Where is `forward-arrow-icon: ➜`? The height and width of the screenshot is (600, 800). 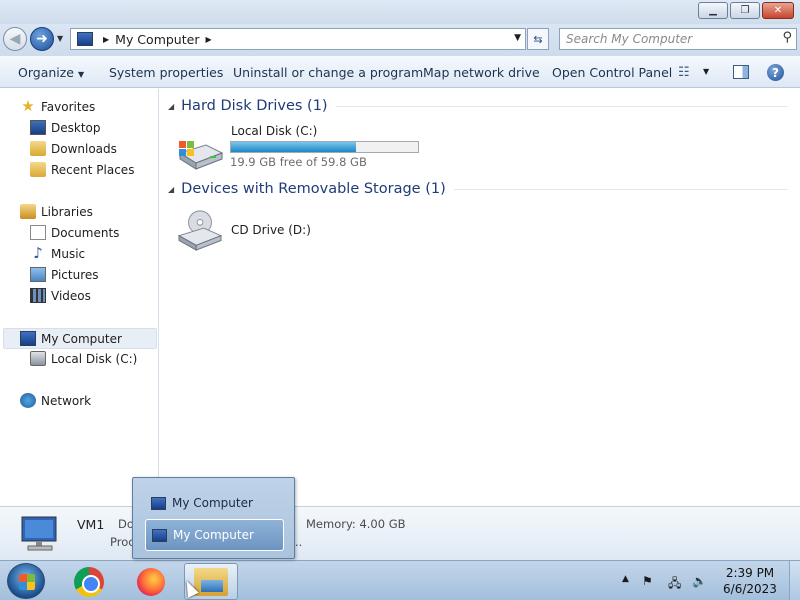 forward-arrow-icon: ➜ is located at coordinates (42, 39).